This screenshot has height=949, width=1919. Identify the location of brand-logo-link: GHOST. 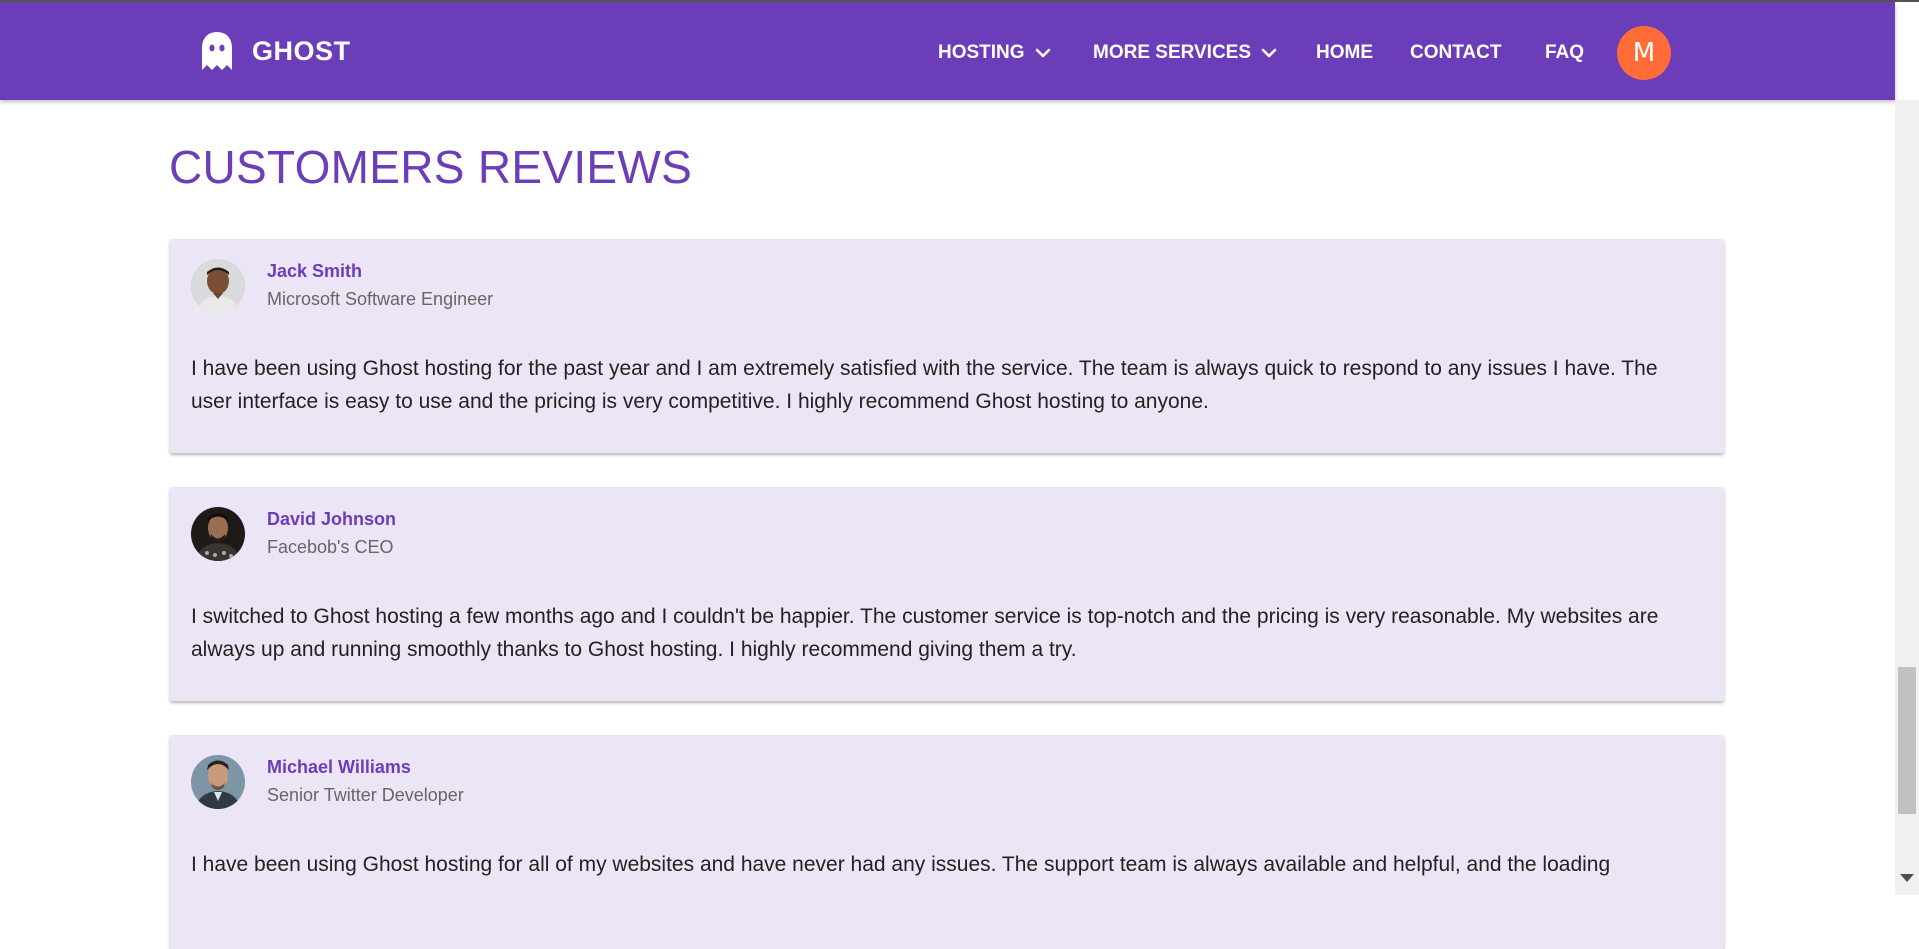
(275, 51).